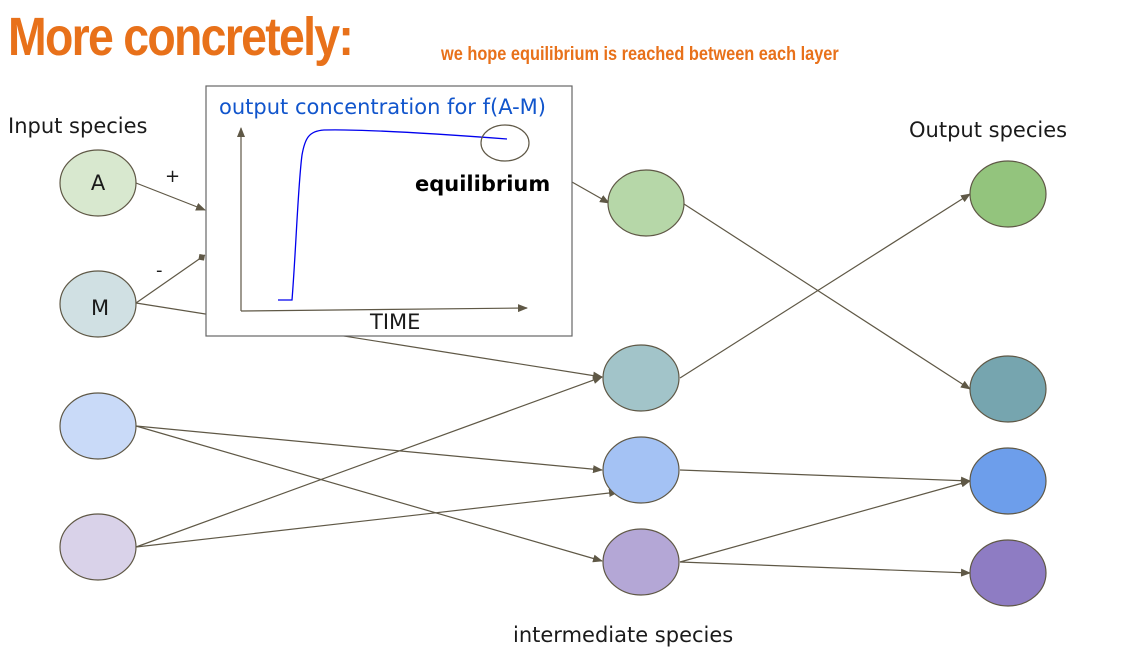 The image size is (1140, 662). What do you see at coordinates (170, 196) in the screenshot?
I see `edge-a-to-inset` at bounding box center [170, 196].